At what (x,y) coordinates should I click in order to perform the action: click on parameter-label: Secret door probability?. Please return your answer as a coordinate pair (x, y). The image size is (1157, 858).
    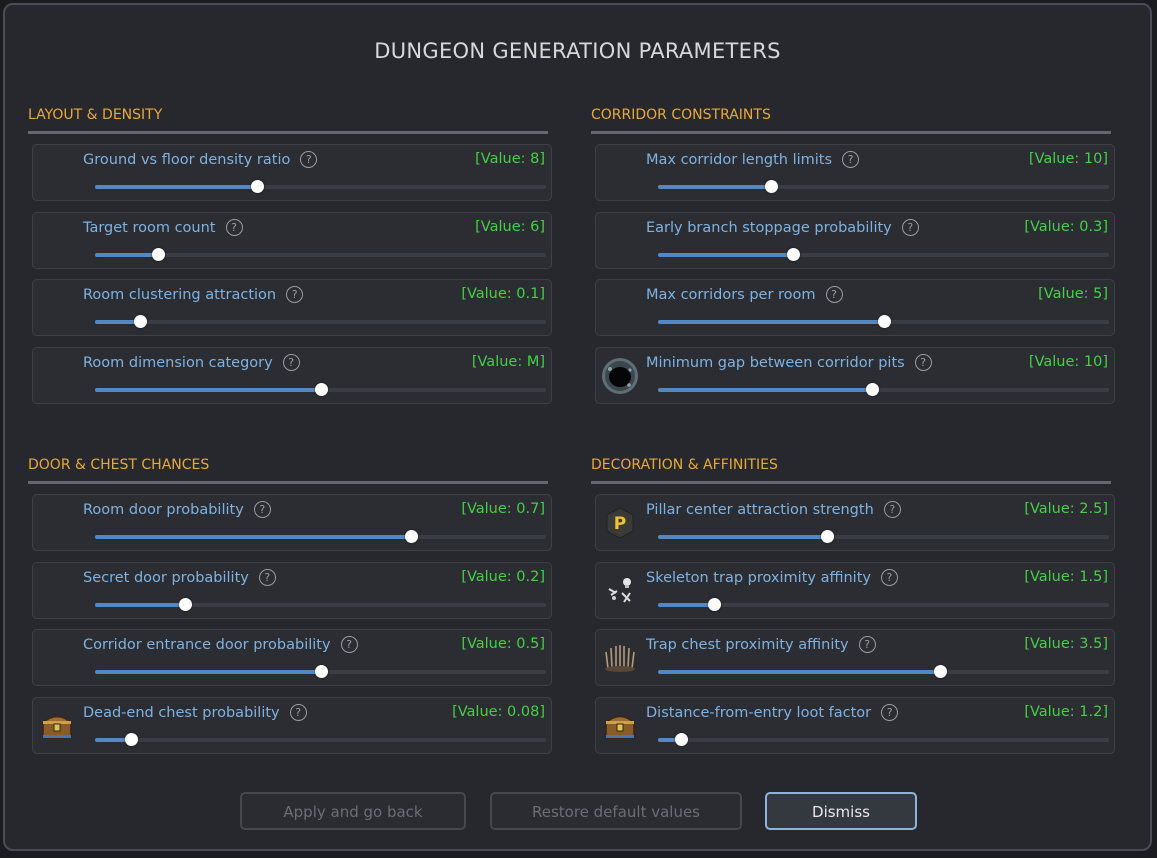
    Looking at the image, I should click on (179, 577).